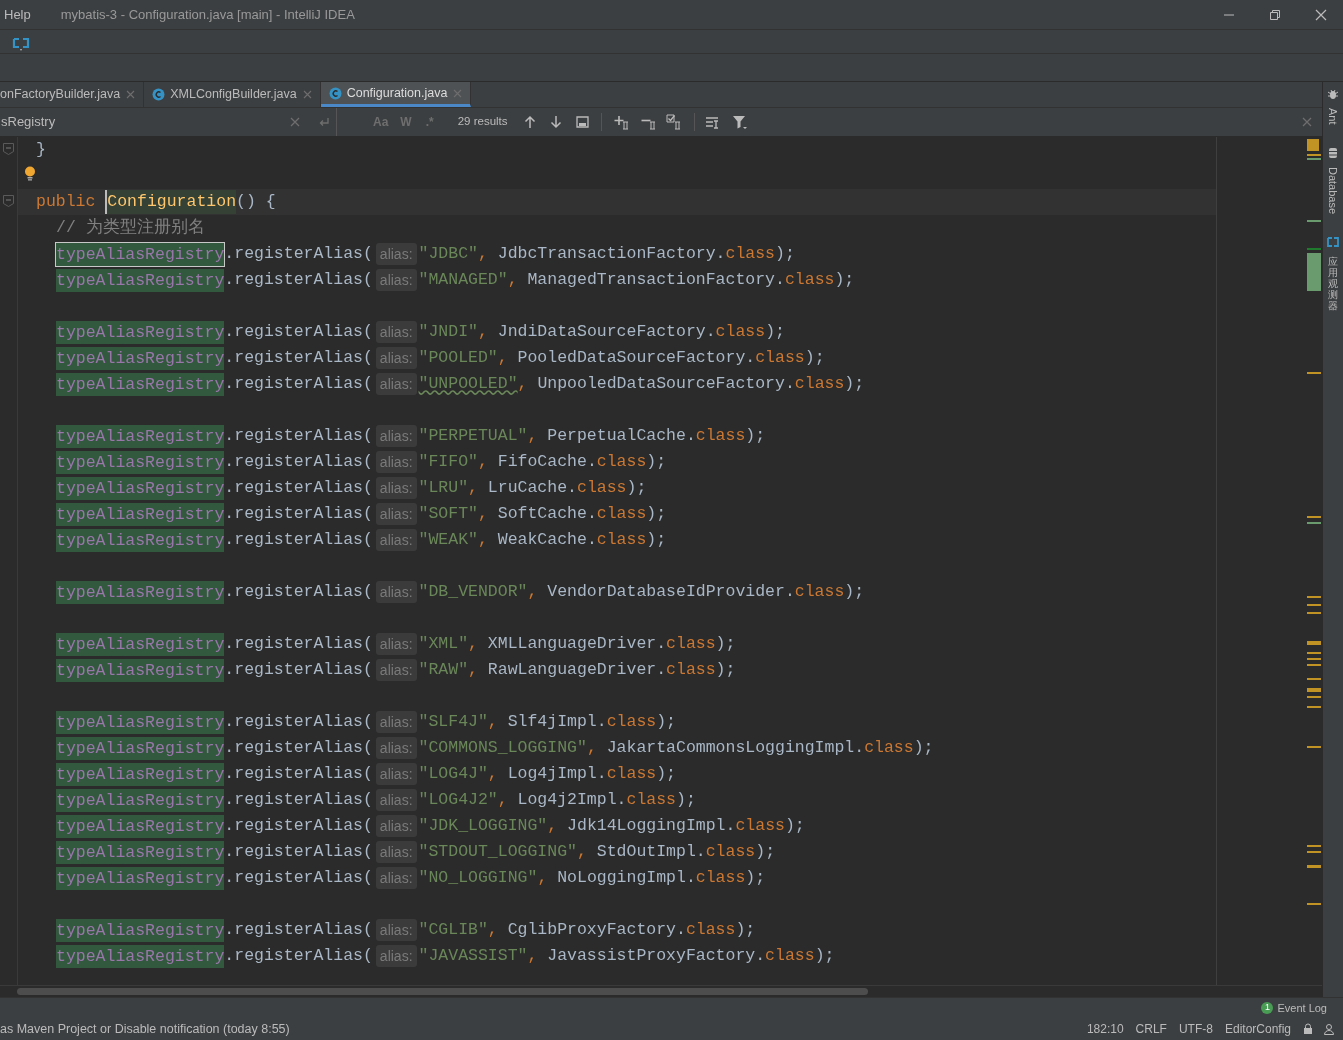 The image size is (1343, 1040). Describe the element at coordinates (448, 253) in the screenshot. I see `string-literal: "JDBC"` at that location.